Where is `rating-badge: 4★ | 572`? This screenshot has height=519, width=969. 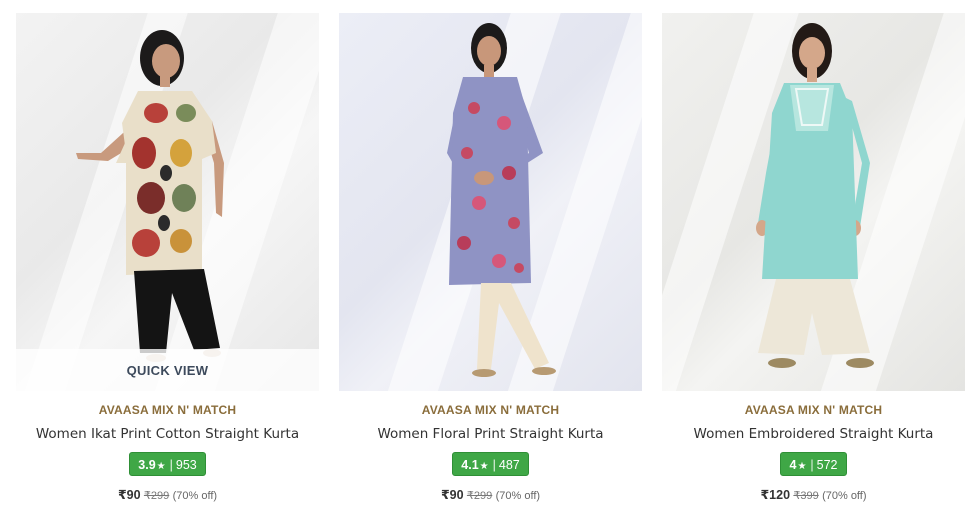 rating-badge: 4★ | 572 is located at coordinates (813, 464).